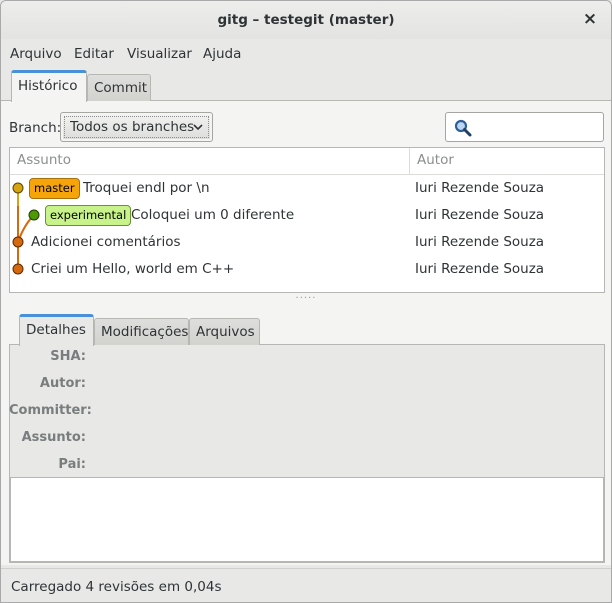  What do you see at coordinates (536, 127) in the screenshot?
I see `search-input` at bounding box center [536, 127].